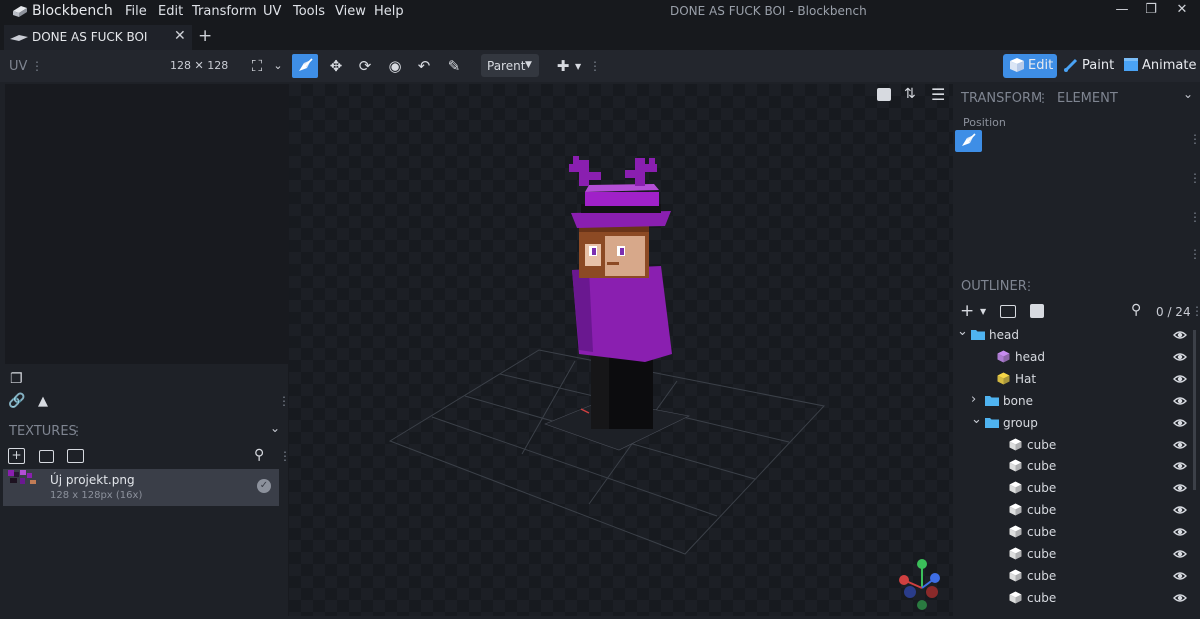 This screenshot has width=1200, height=619. What do you see at coordinates (563, 66) in the screenshot?
I see `mirror-icon: ✚` at bounding box center [563, 66].